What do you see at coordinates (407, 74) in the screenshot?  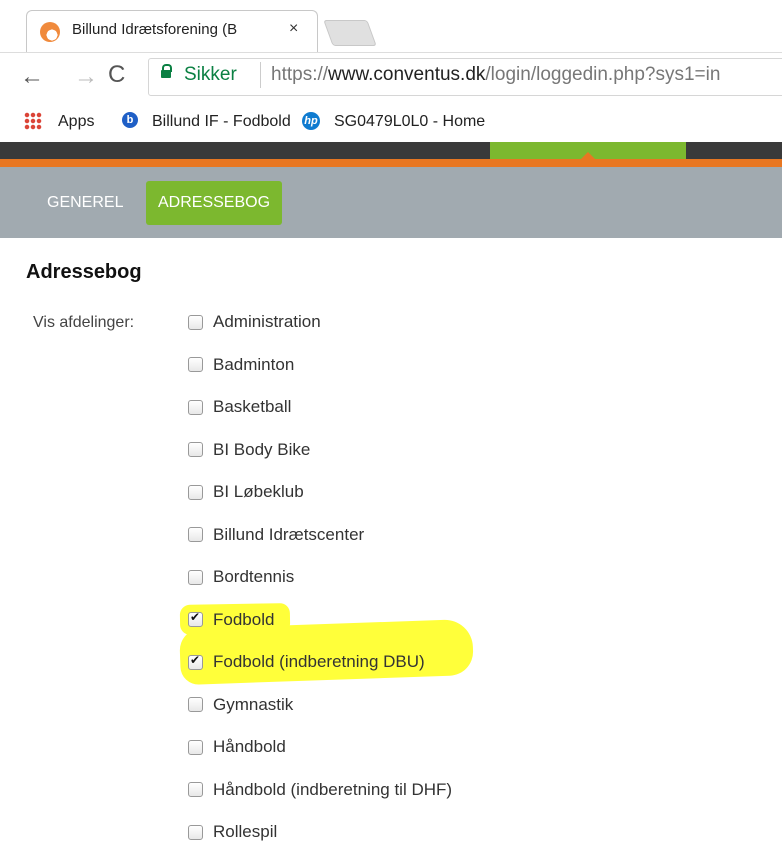 I see `url-host: www.conventus.dk` at bounding box center [407, 74].